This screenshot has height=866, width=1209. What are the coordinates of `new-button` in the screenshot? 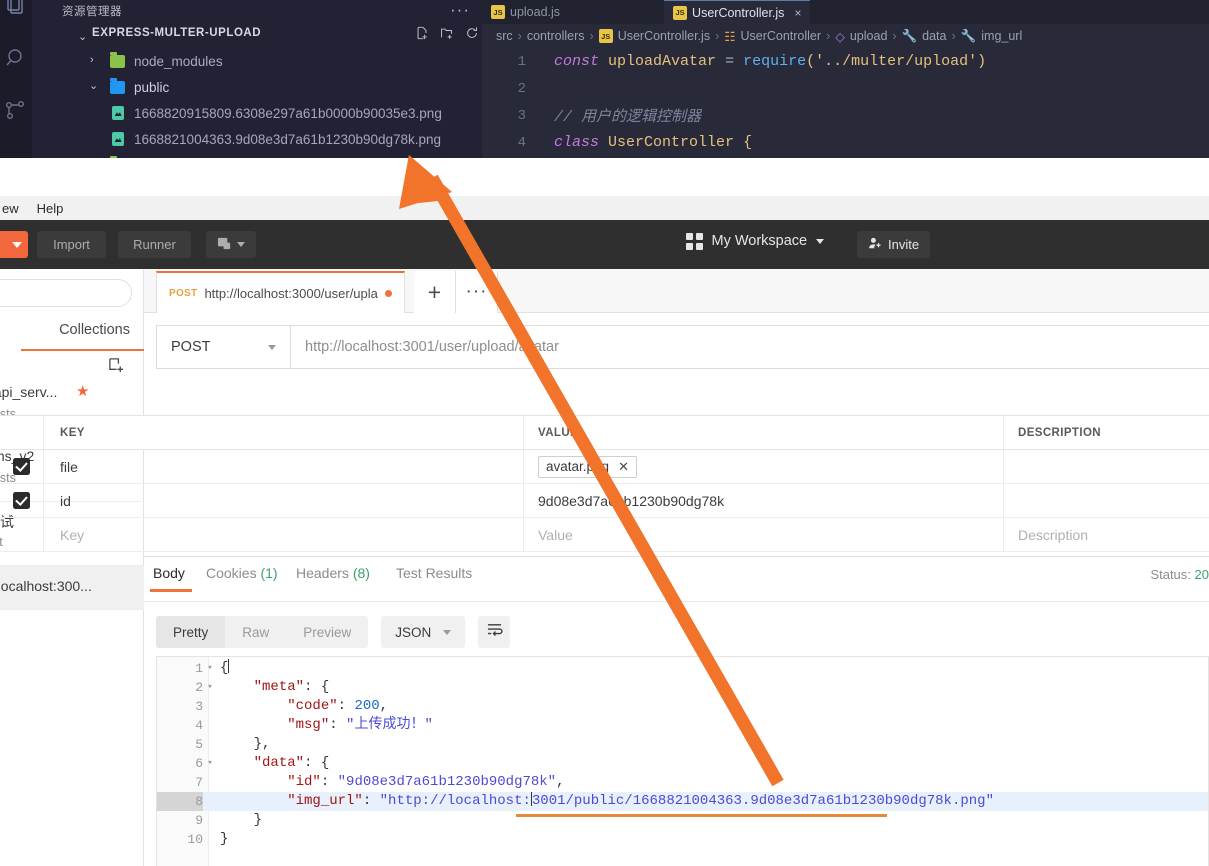 It's located at (14, 244).